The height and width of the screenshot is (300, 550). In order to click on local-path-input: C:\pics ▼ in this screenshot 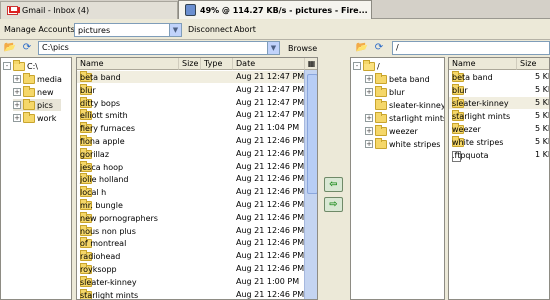, I will do `click(159, 48)`.